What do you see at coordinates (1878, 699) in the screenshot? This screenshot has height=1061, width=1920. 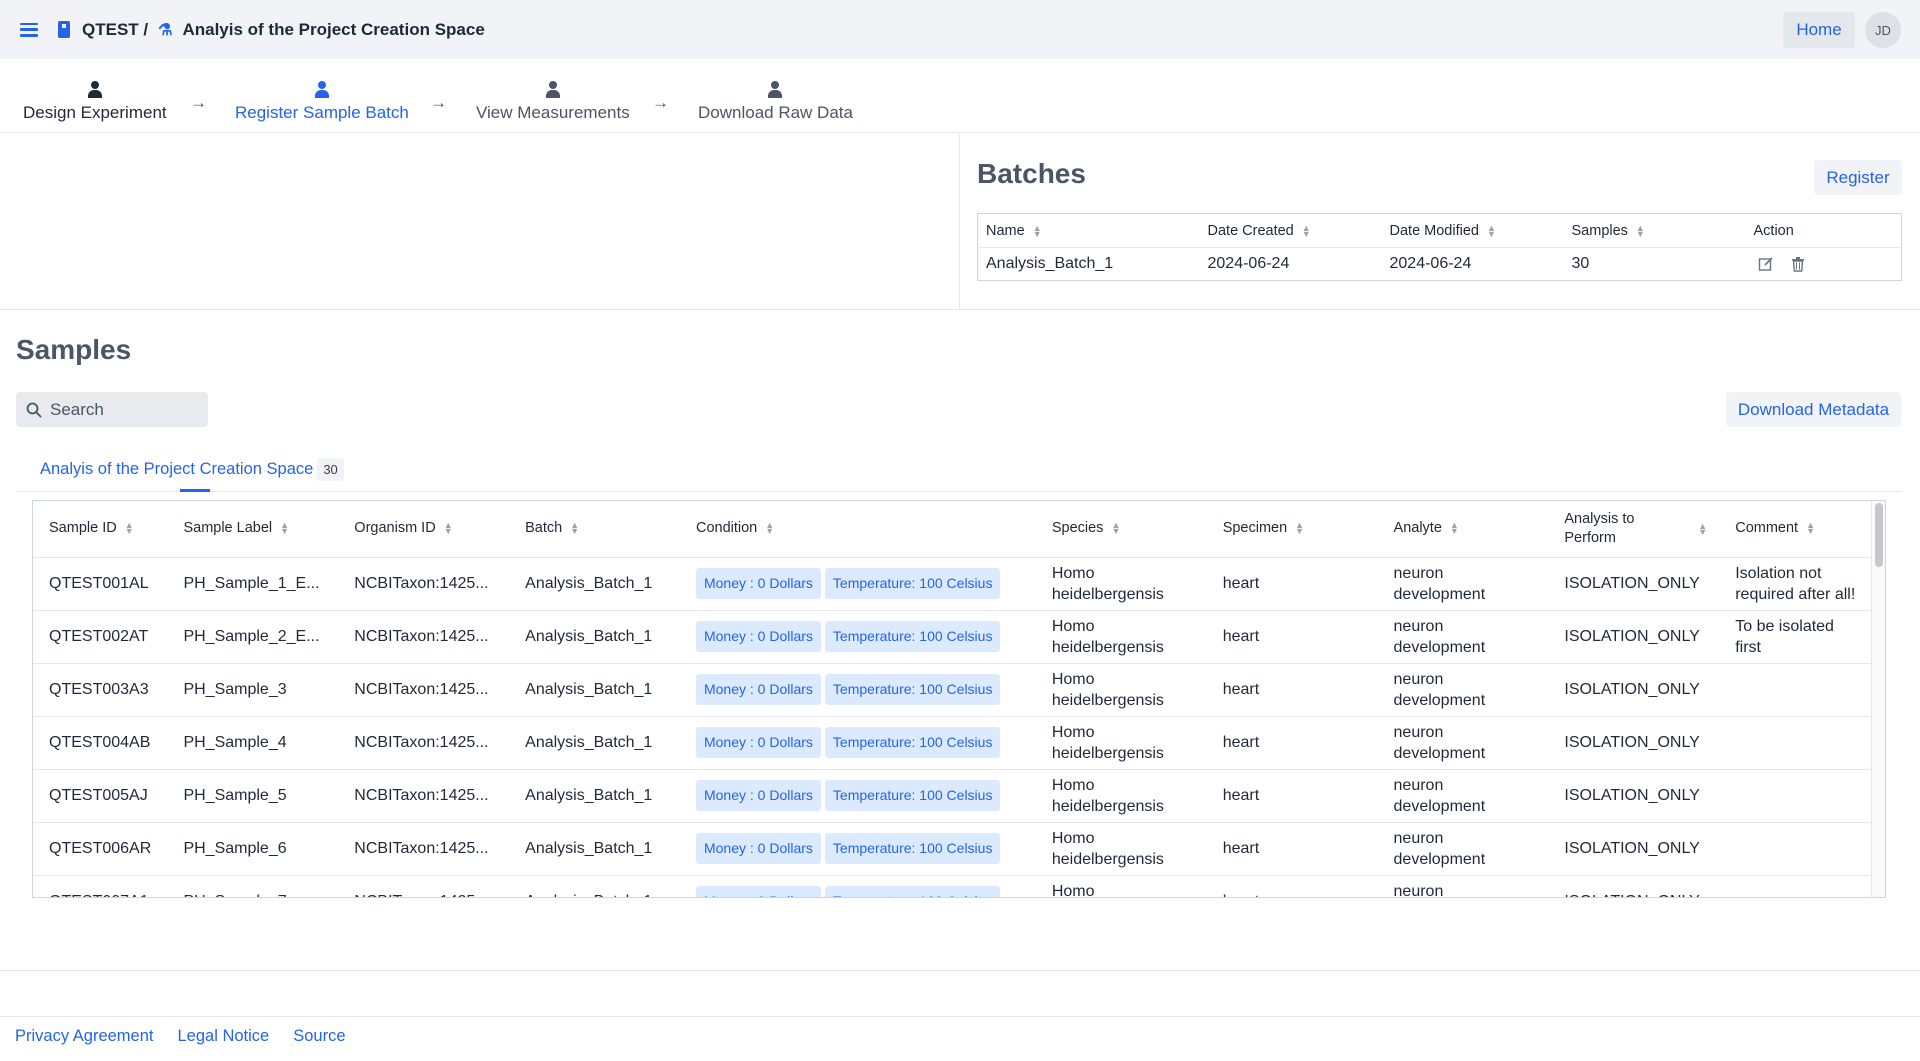 I see `scrollbar-track` at bounding box center [1878, 699].